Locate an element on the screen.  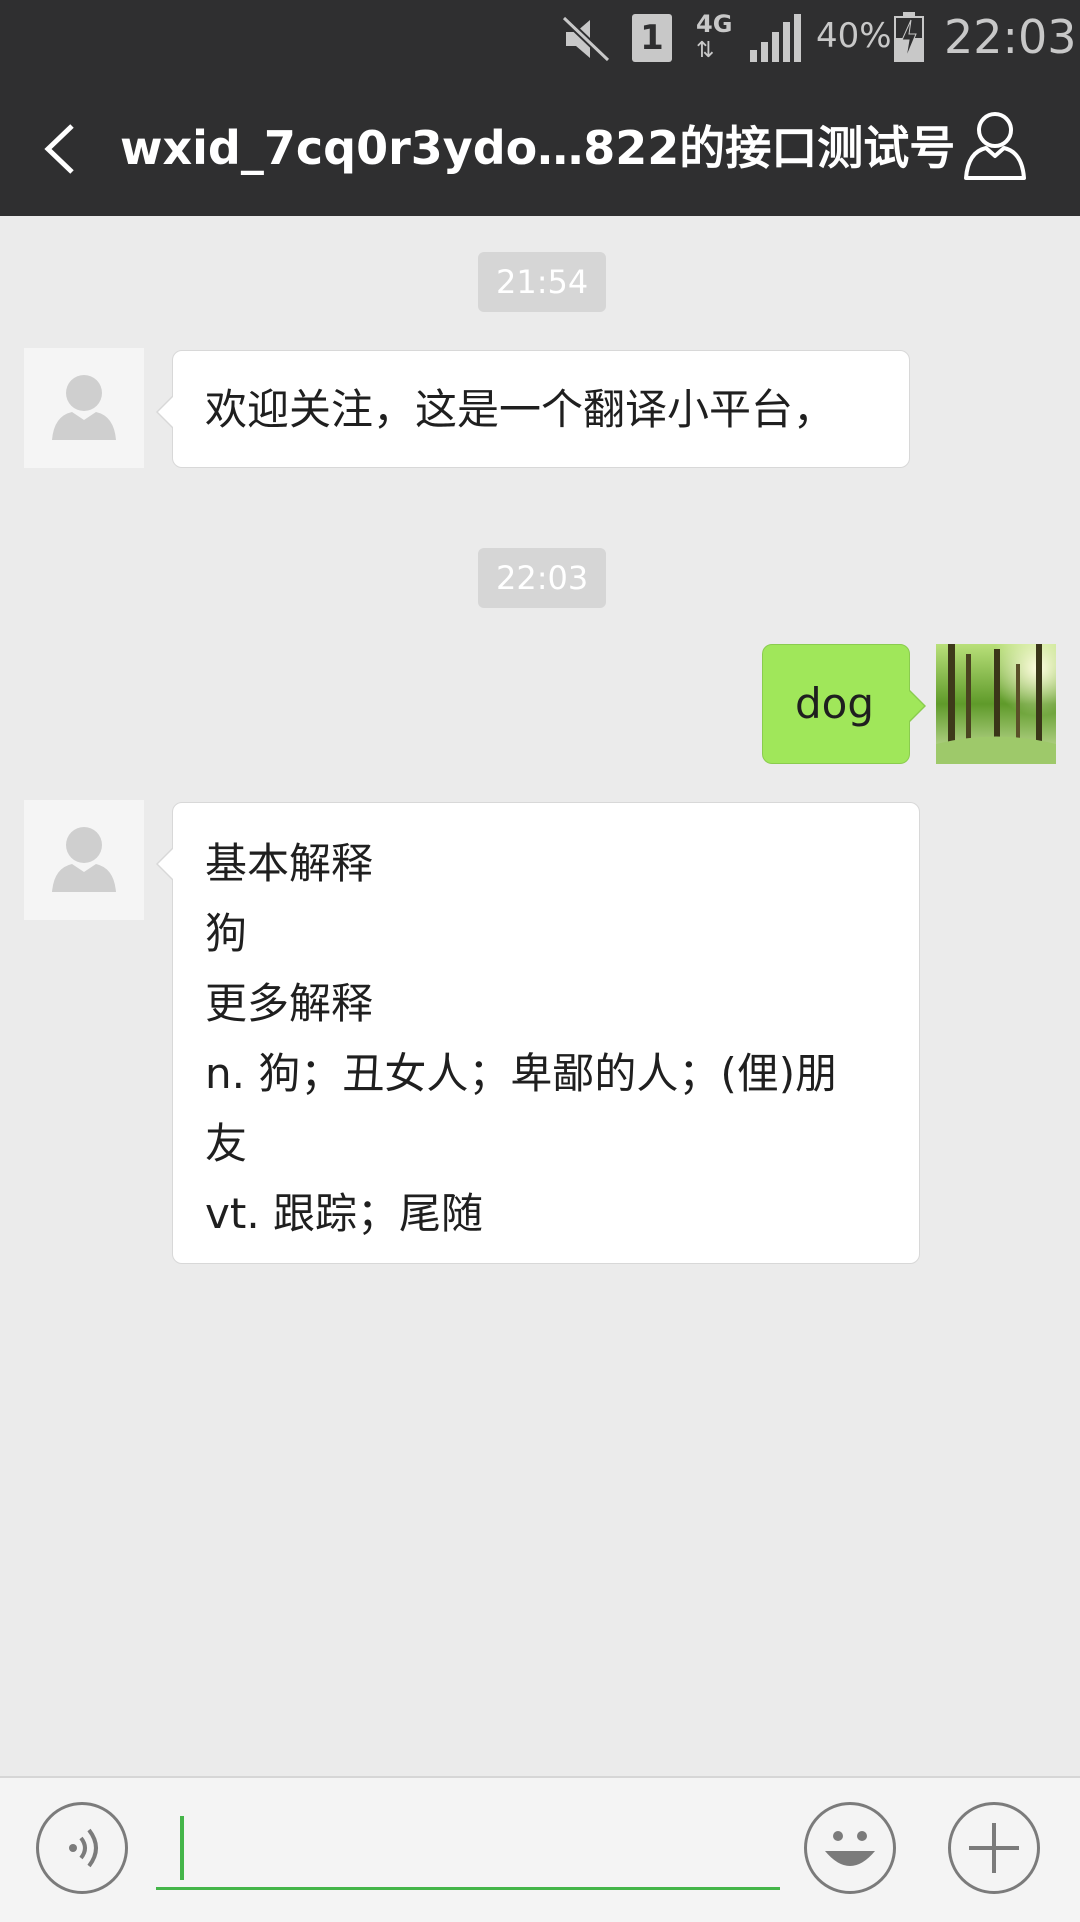
message-bubble-outgoing: dog is located at coordinates (844, 704).